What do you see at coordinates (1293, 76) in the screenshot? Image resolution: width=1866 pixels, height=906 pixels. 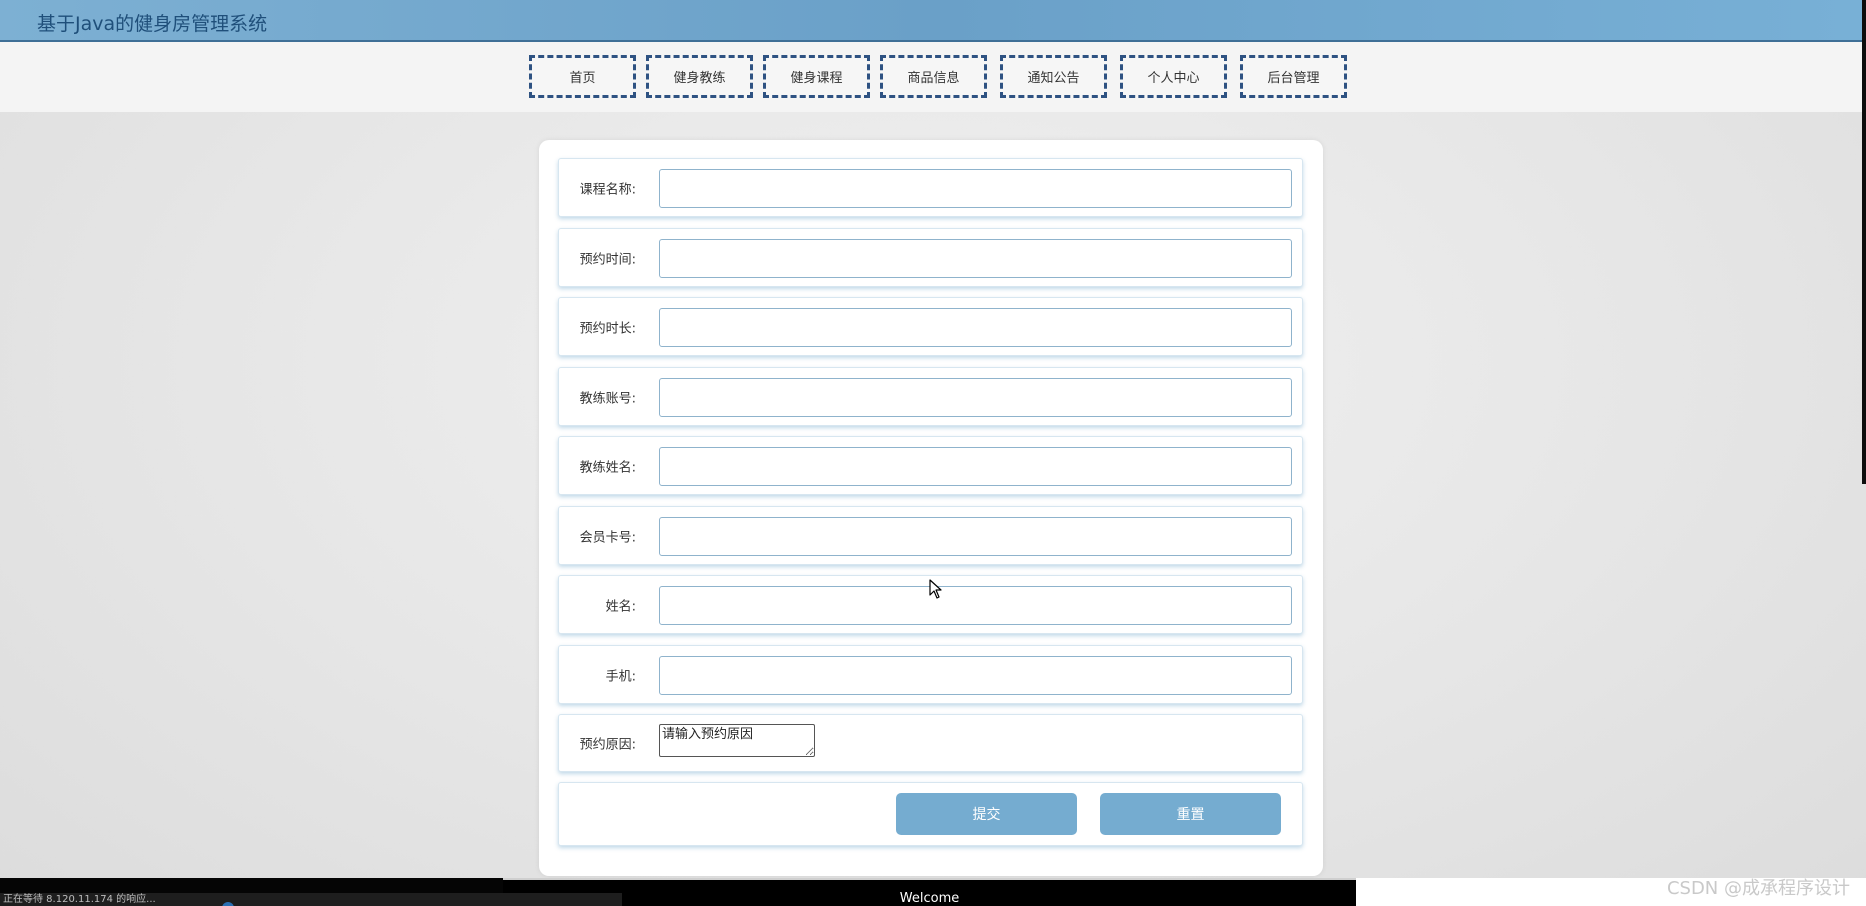 I see `nav-item-admin: 后台管理` at bounding box center [1293, 76].